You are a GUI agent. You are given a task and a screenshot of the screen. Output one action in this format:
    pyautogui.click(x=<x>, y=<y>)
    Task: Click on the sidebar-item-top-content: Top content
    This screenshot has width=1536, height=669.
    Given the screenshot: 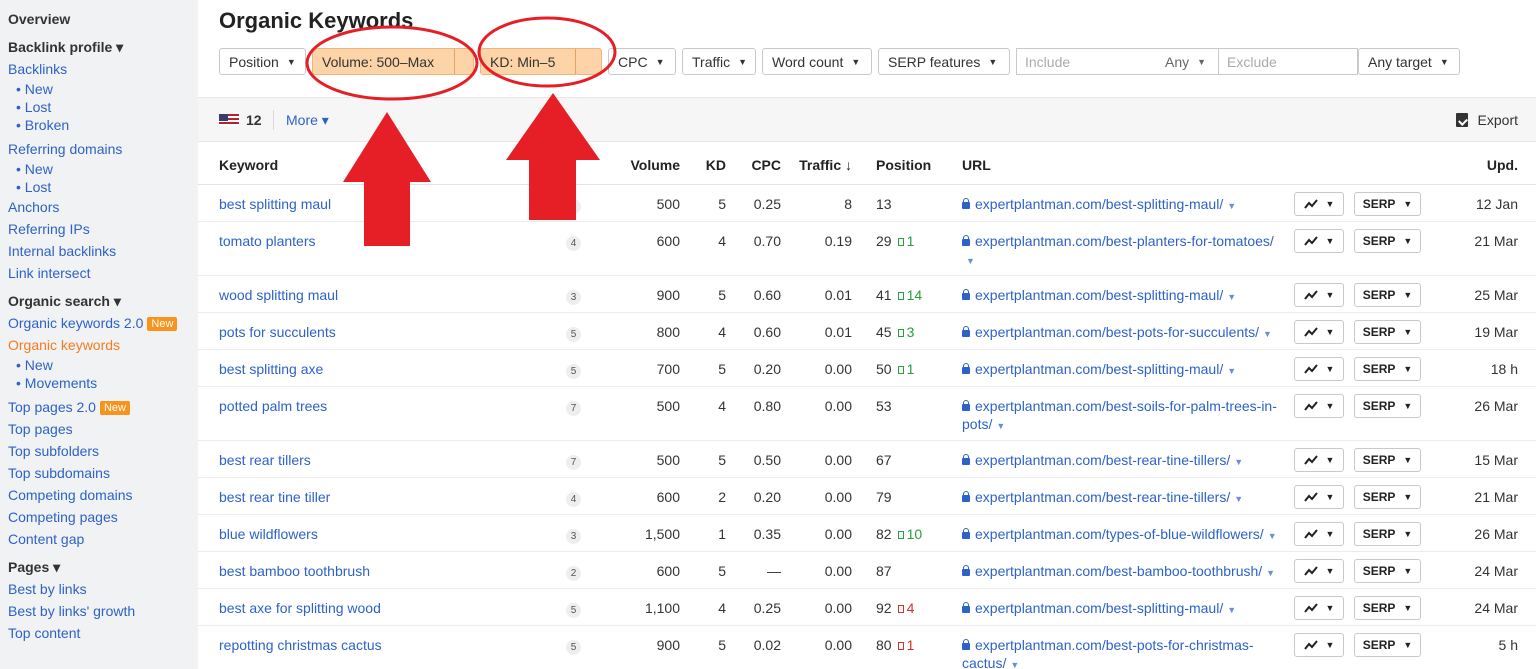 What is the action you would take?
    pyautogui.click(x=103, y=633)
    